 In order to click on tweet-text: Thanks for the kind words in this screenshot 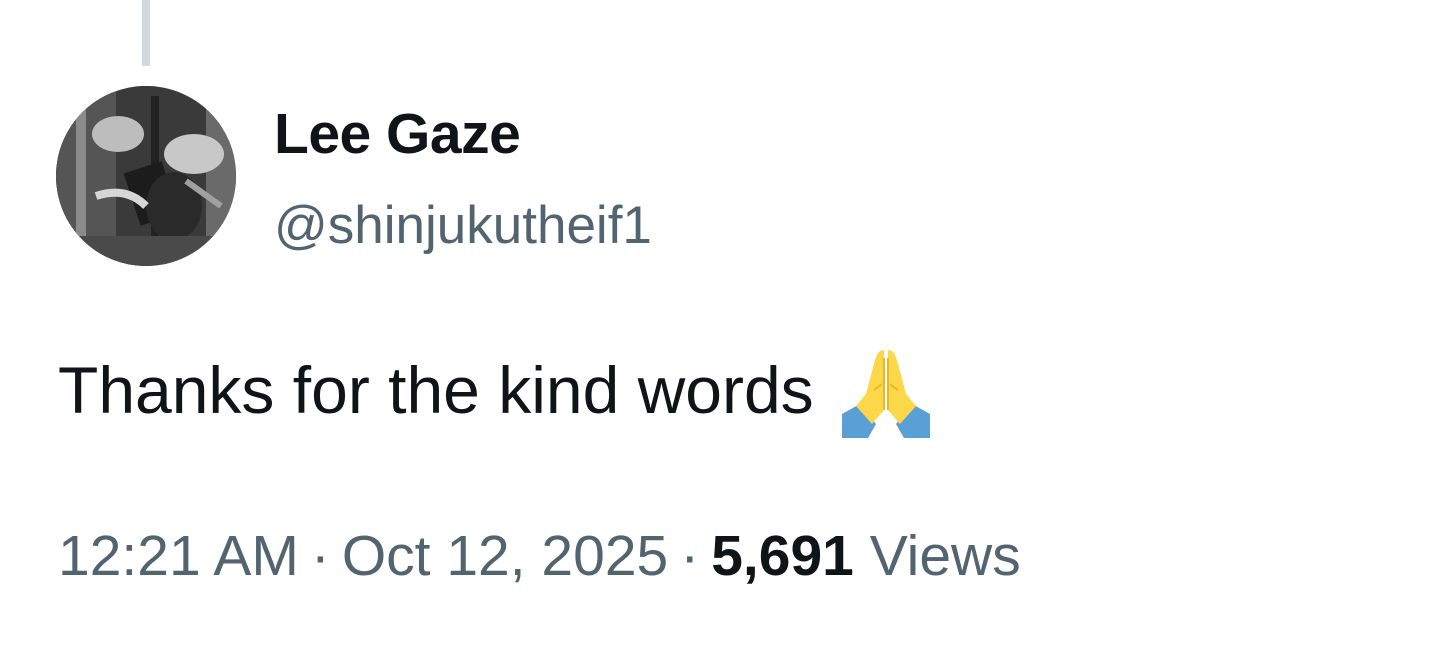, I will do `click(496, 390)`.